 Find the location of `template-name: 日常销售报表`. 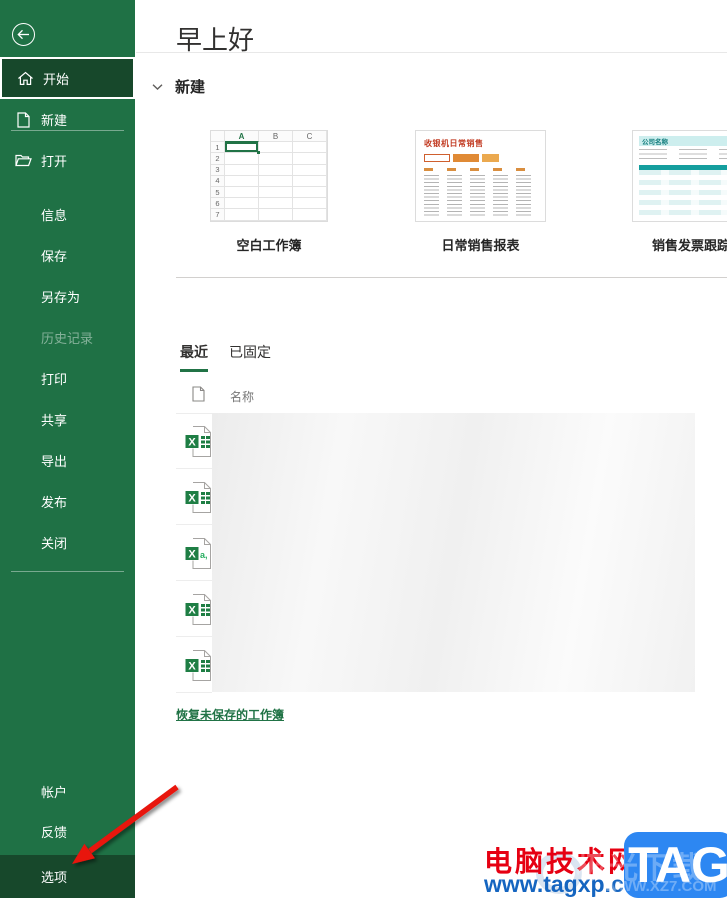

template-name: 日常销售报表 is located at coordinates (480, 245).